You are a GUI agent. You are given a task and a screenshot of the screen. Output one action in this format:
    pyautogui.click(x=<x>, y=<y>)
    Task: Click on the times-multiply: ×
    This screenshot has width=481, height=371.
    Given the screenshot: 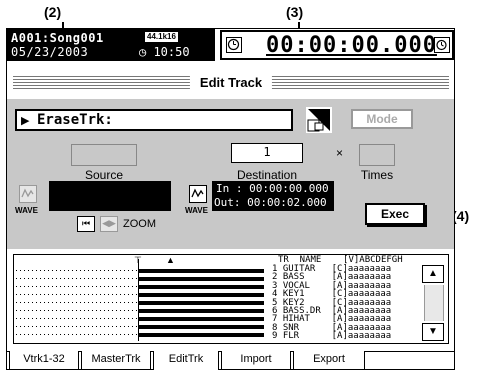 What is the action you would take?
    pyautogui.click(x=340, y=153)
    